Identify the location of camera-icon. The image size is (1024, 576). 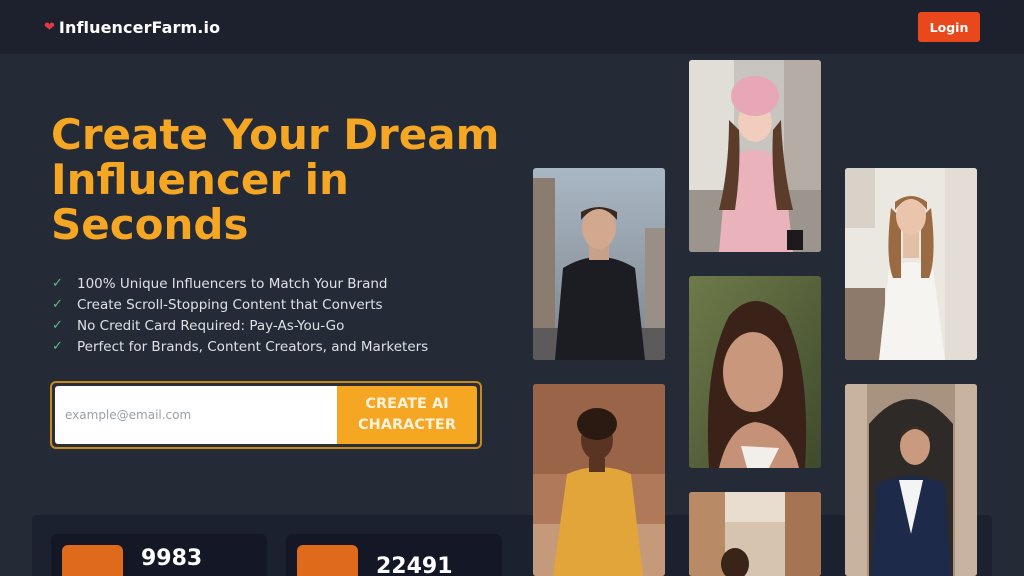
(327, 560).